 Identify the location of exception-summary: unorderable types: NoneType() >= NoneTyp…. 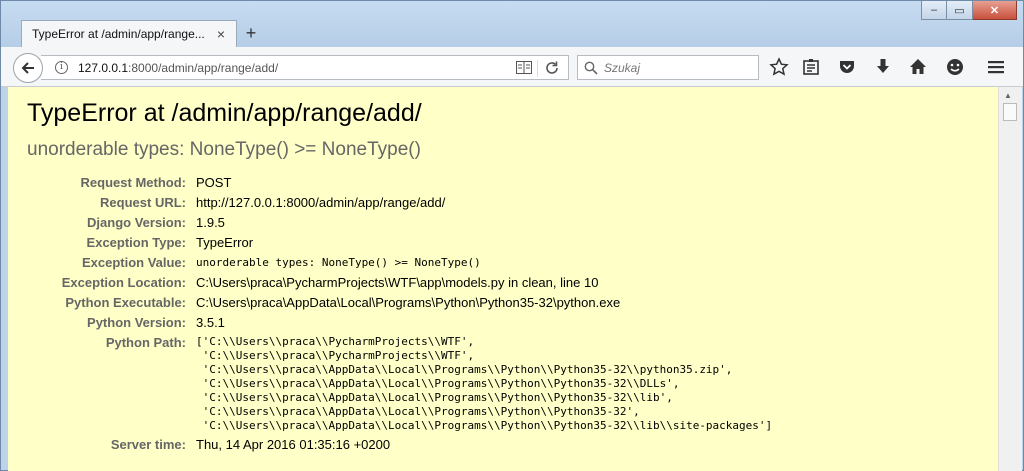
(224, 149).